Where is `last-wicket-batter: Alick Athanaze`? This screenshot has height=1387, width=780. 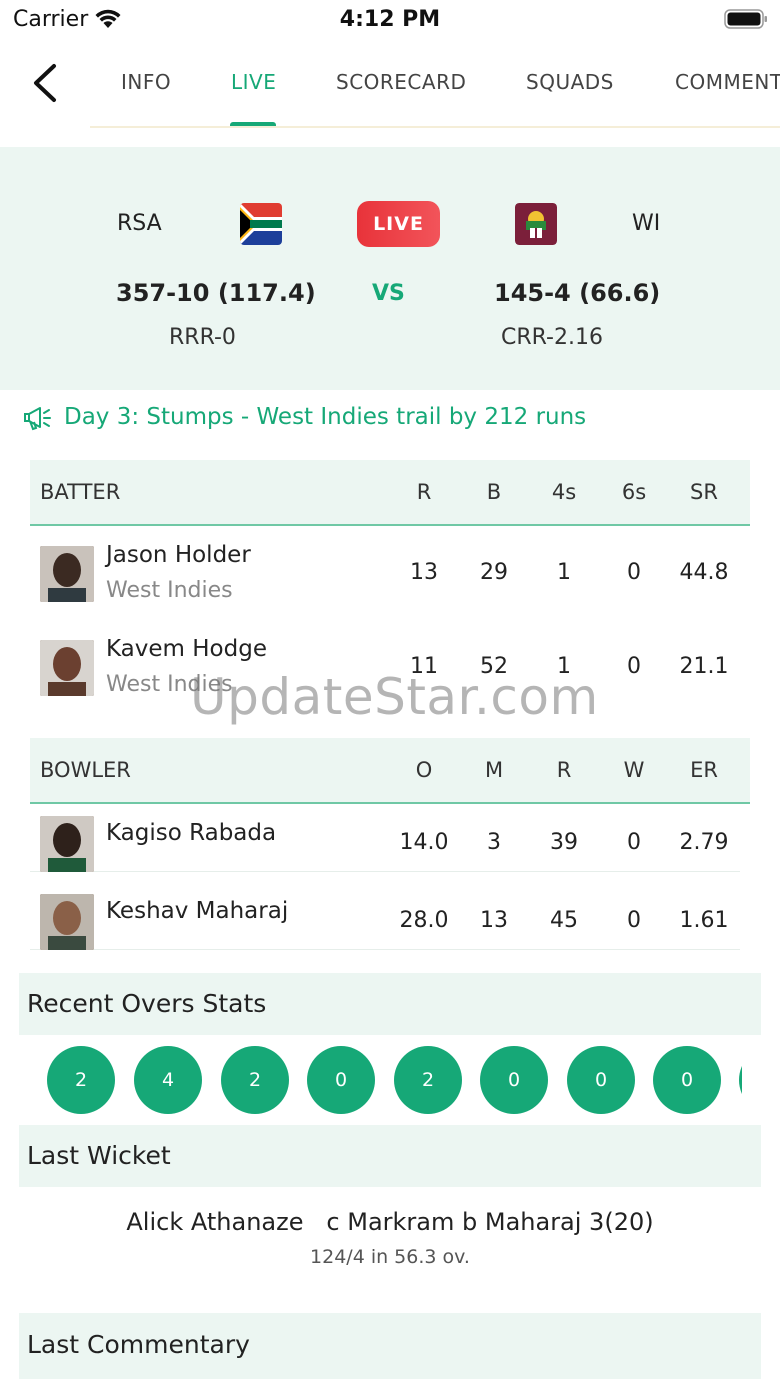
last-wicket-batter: Alick Athanaze is located at coordinates (215, 1222).